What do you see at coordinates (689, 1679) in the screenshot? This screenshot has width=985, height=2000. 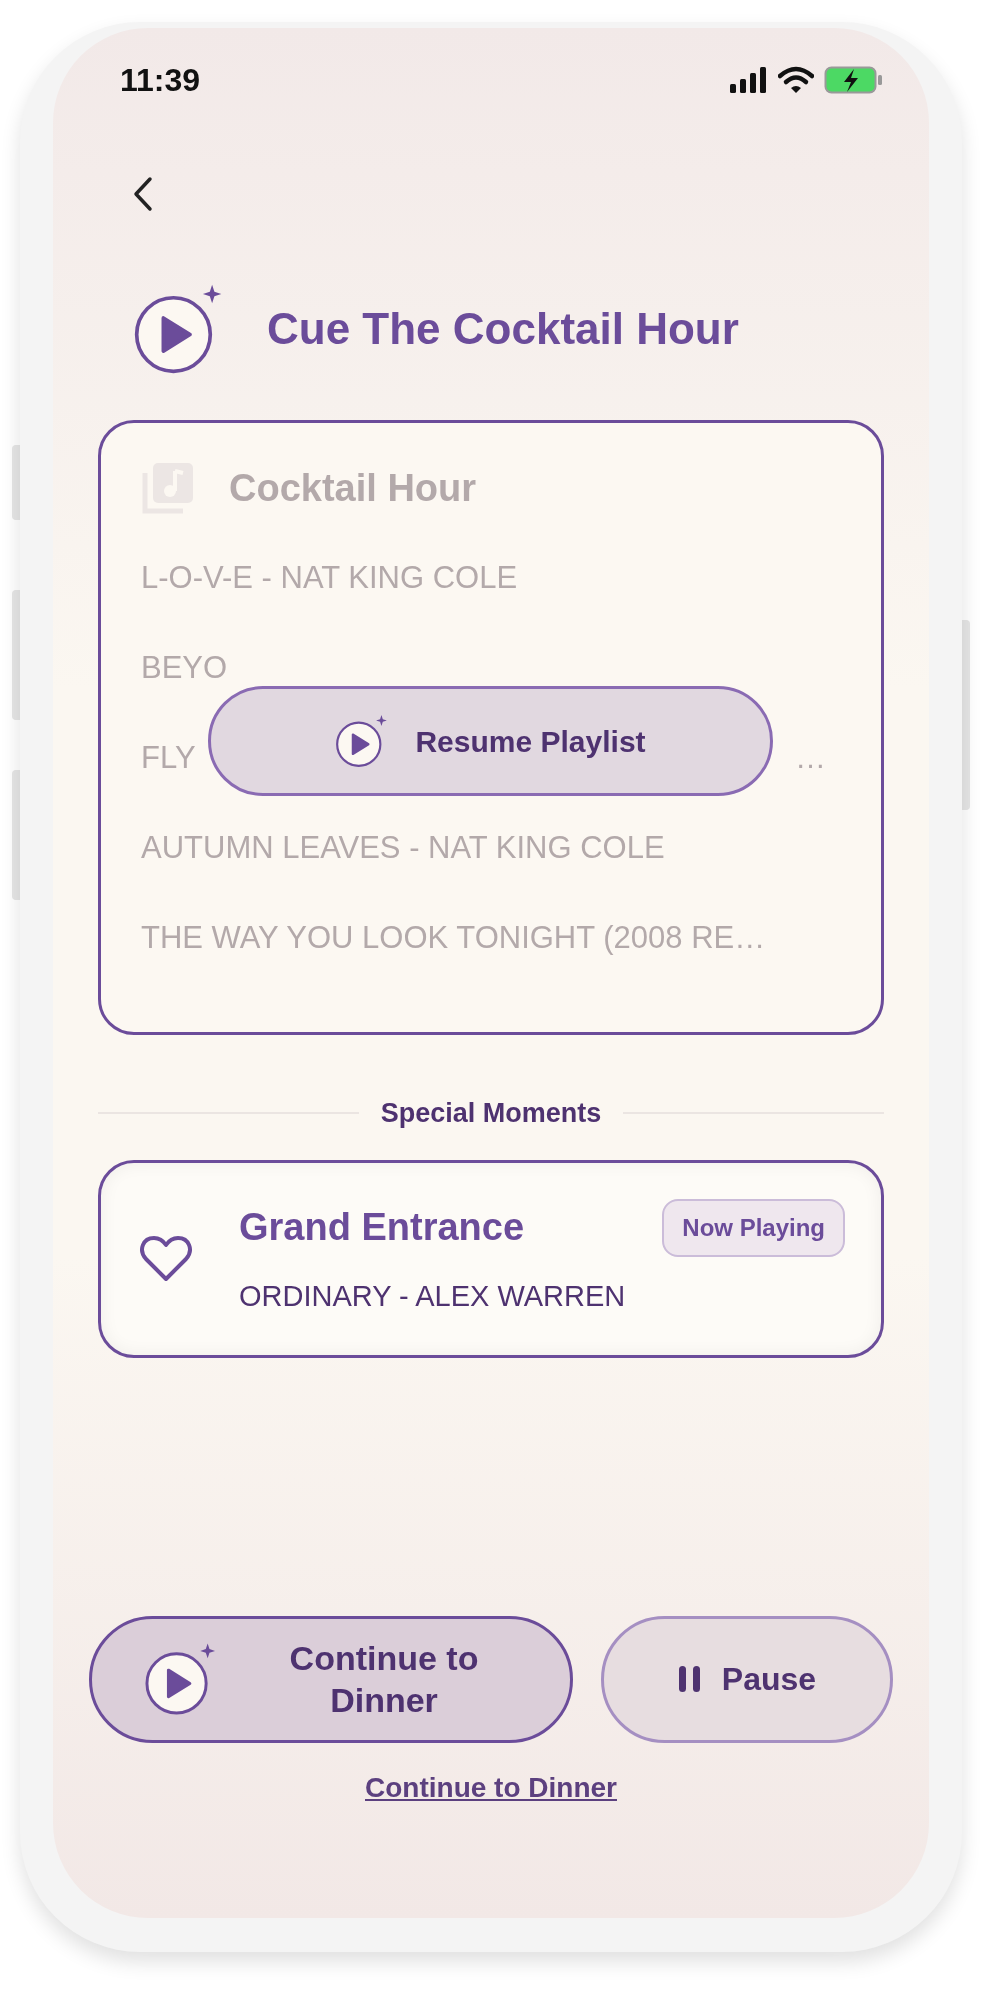 I see `pause-icon` at bounding box center [689, 1679].